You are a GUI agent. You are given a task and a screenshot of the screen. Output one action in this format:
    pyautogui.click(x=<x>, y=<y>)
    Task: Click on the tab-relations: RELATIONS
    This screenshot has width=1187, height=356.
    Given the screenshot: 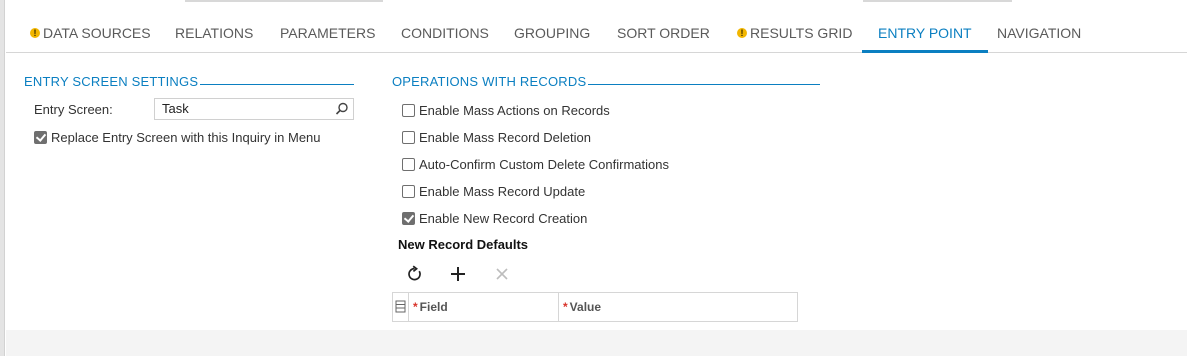 What is the action you would take?
    pyautogui.click(x=214, y=33)
    